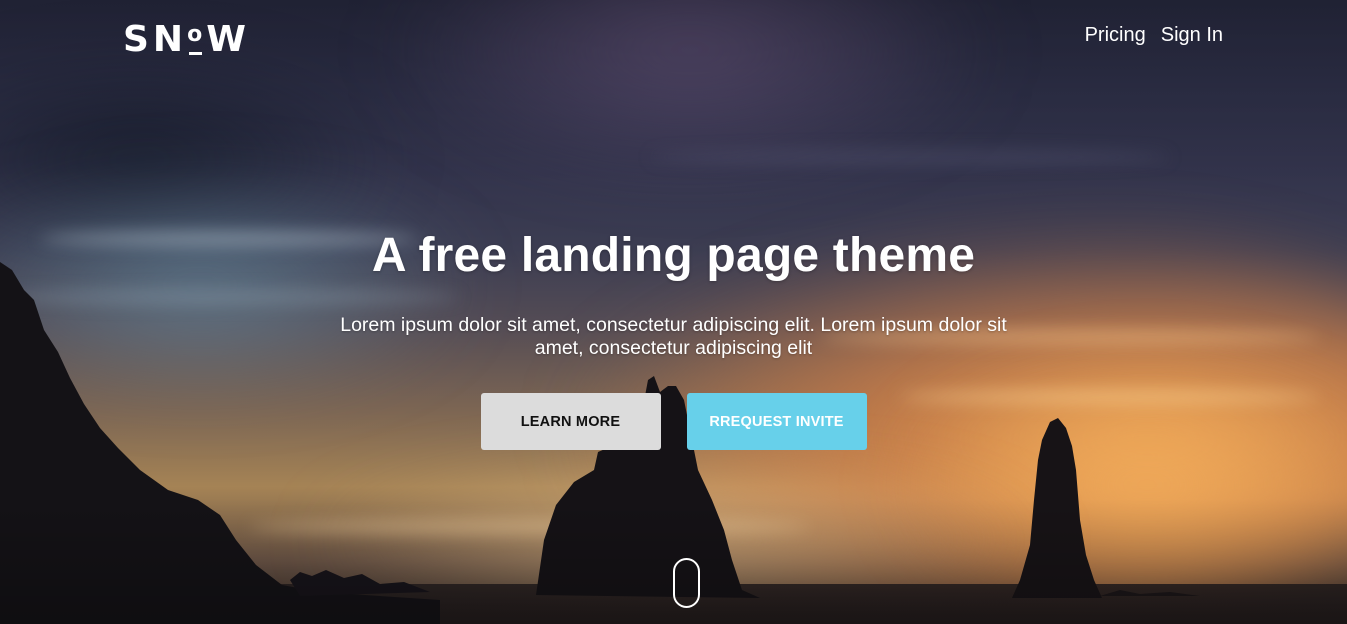 The width and height of the screenshot is (1347, 624). I want to click on request-invite-button: RREQUEST INVITE, so click(776, 421).